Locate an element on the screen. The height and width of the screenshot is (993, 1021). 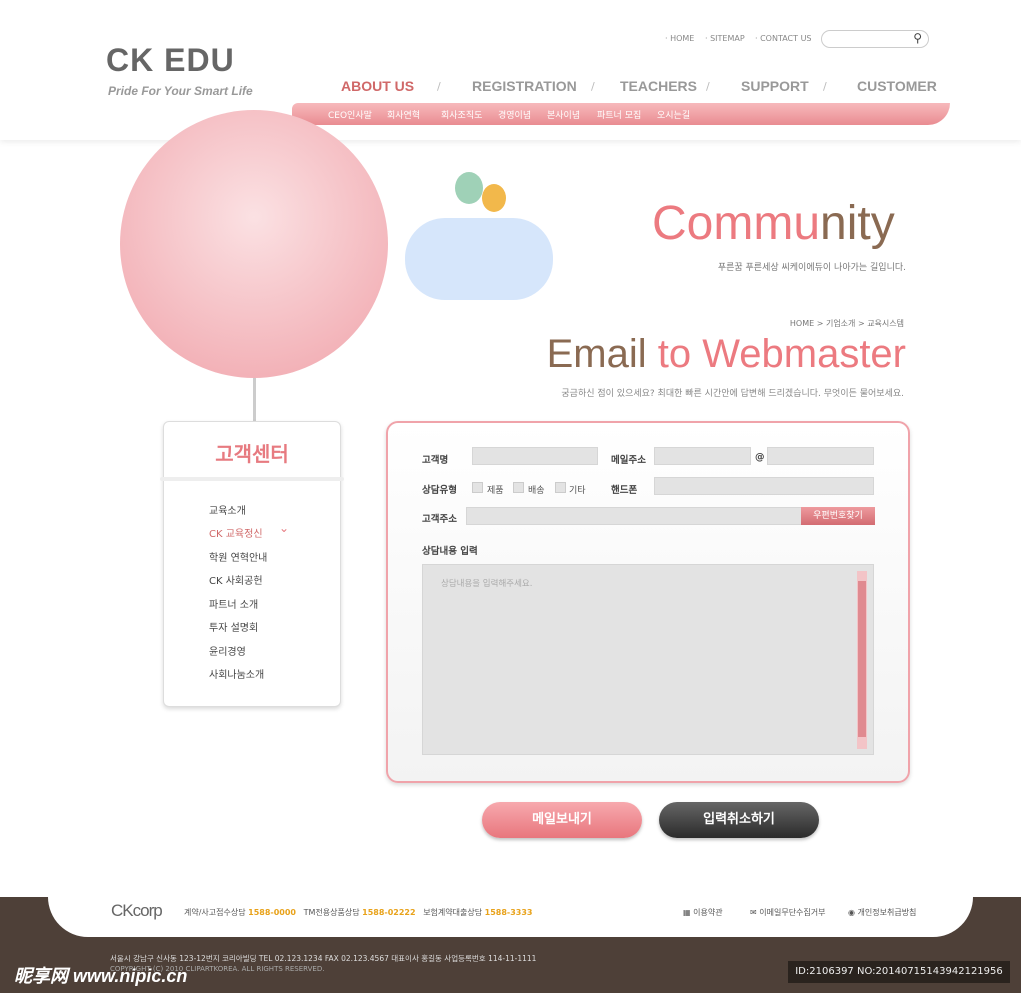
hanging-string is located at coordinates (254, 400).